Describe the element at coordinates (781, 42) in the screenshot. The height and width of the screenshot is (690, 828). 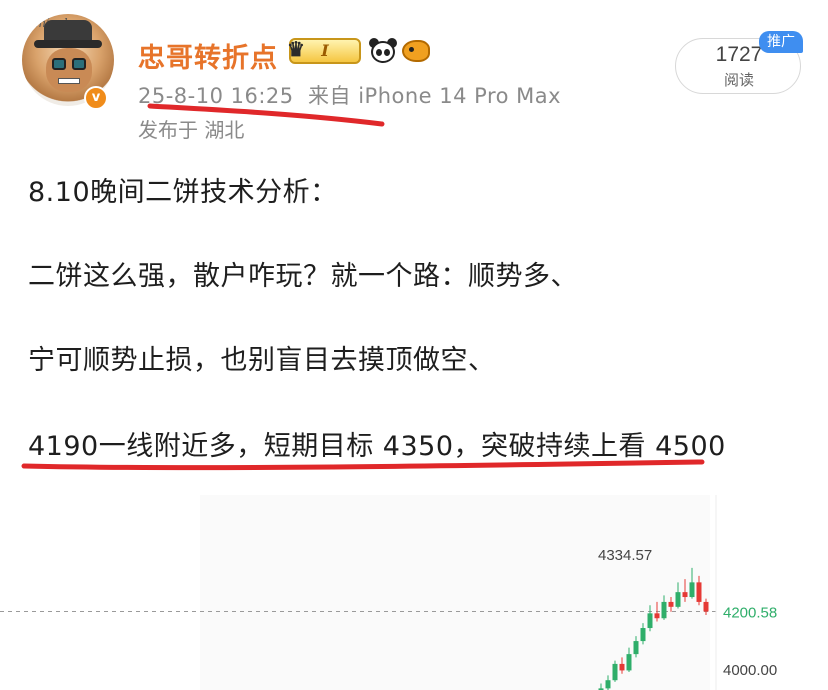
I see `promo-badge: 推广` at that location.